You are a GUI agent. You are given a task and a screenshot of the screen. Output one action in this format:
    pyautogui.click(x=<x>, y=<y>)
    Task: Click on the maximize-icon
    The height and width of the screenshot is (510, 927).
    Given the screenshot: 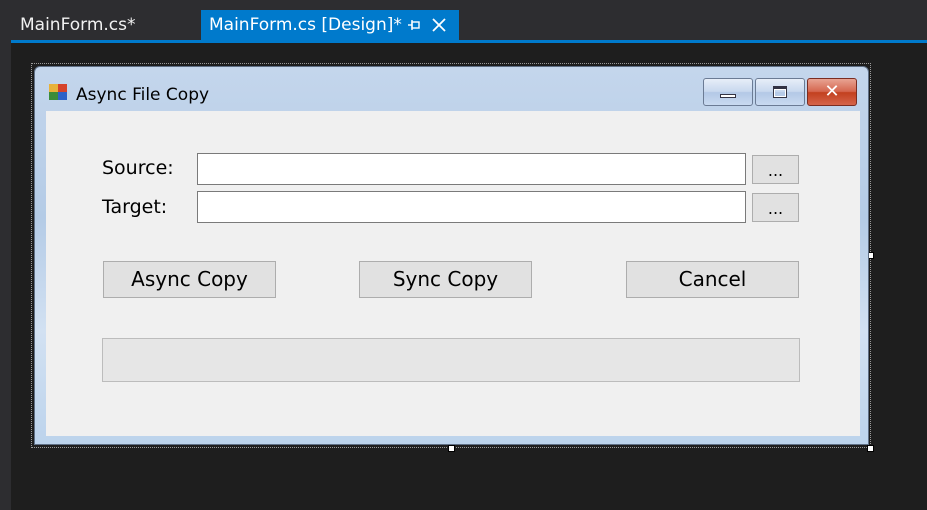 What is the action you would take?
    pyautogui.click(x=780, y=92)
    